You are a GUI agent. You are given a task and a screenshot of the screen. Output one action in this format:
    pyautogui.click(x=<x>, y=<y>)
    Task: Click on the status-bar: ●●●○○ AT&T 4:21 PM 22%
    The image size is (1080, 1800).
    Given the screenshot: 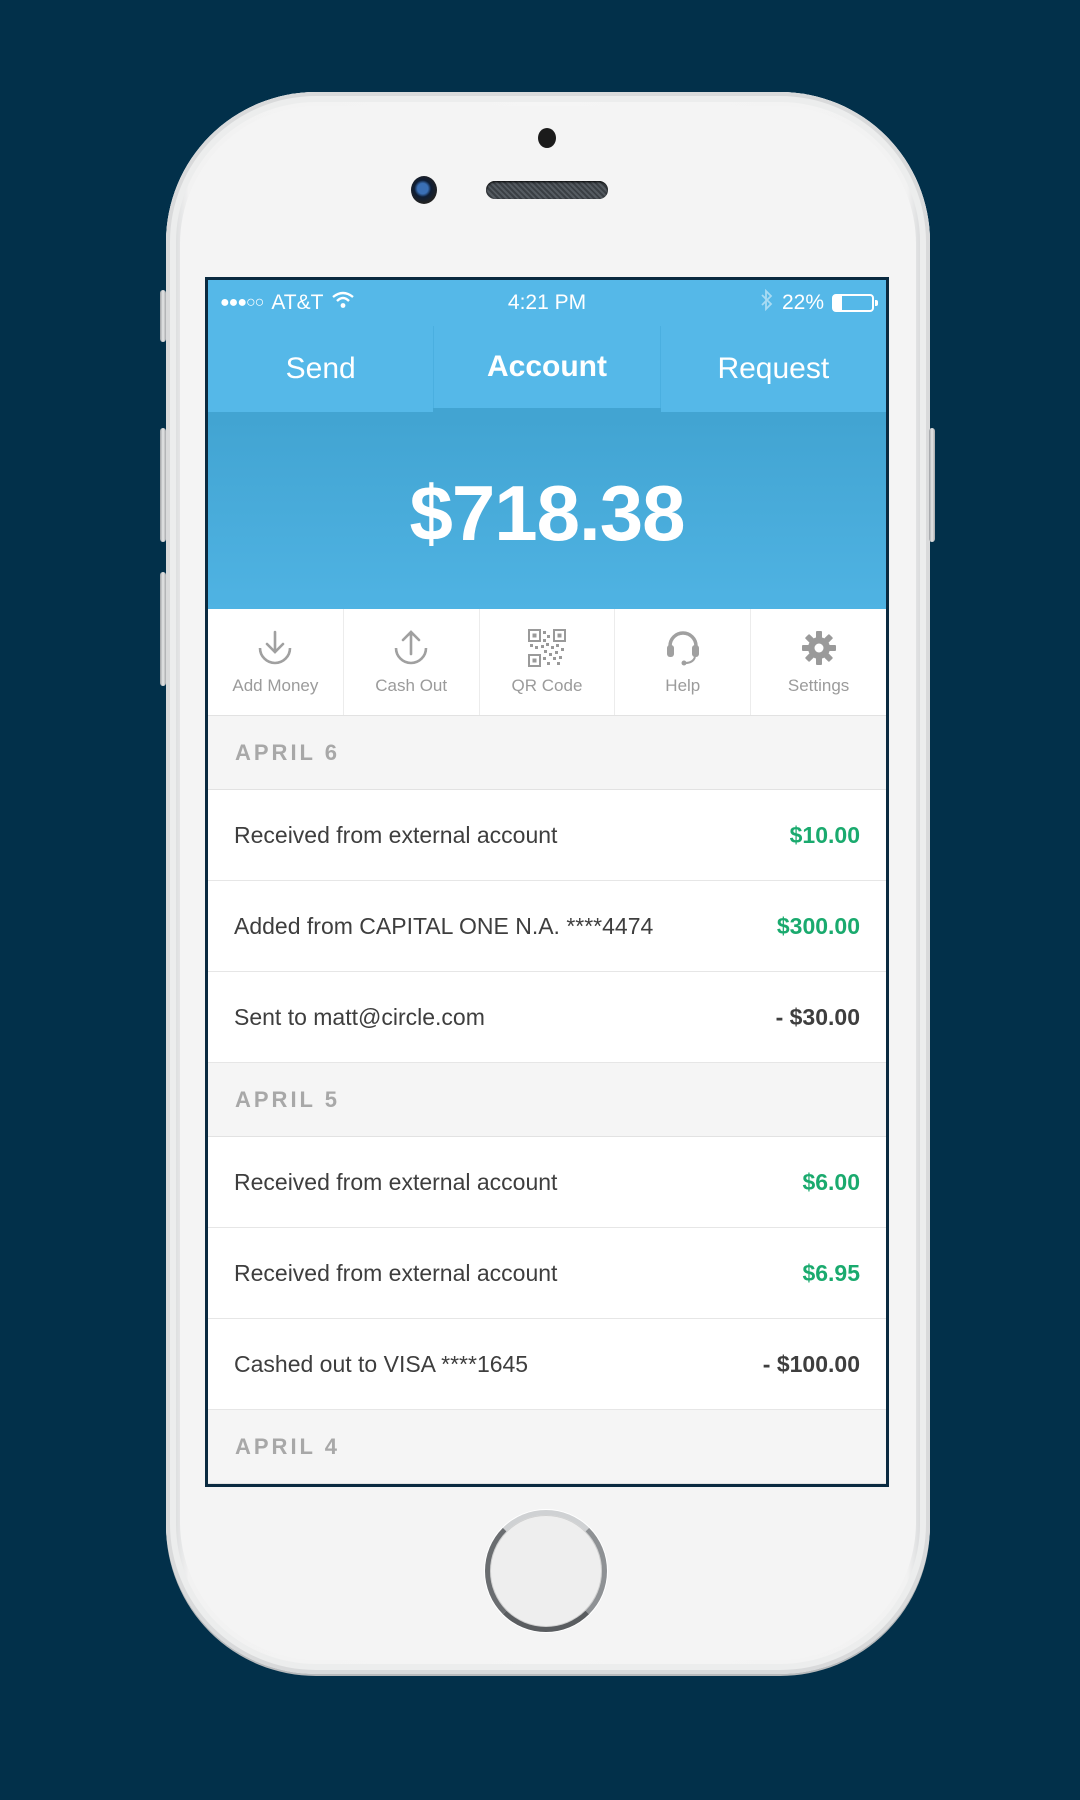 What is the action you would take?
    pyautogui.click(x=547, y=303)
    